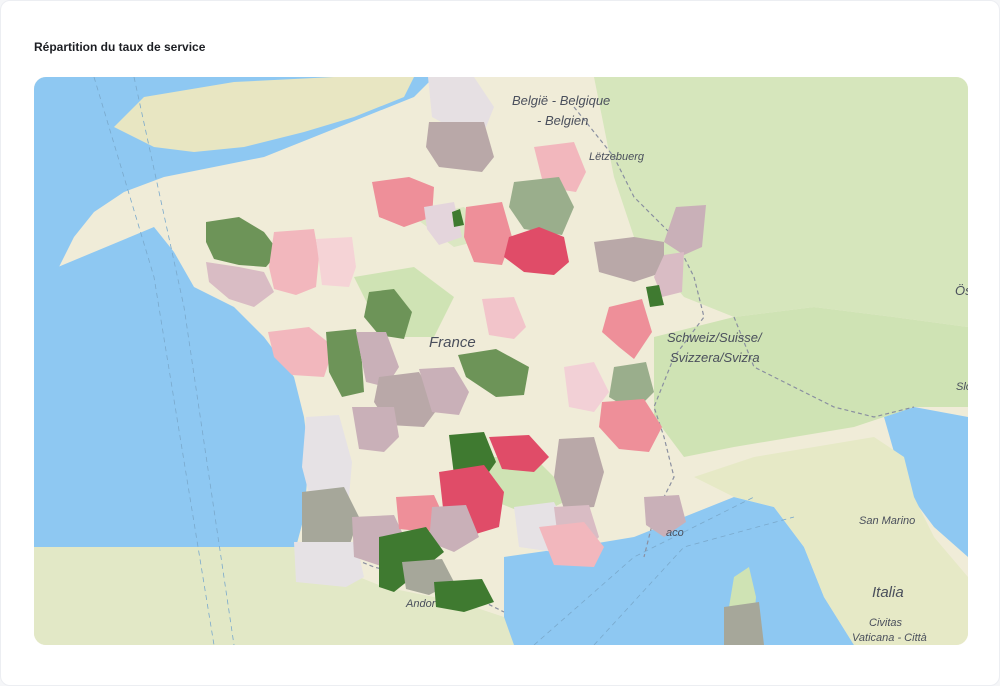  What do you see at coordinates (889, 638) in the screenshot?
I see `label-vatican-2: Vaticana - Città` at bounding box center [889, 638].